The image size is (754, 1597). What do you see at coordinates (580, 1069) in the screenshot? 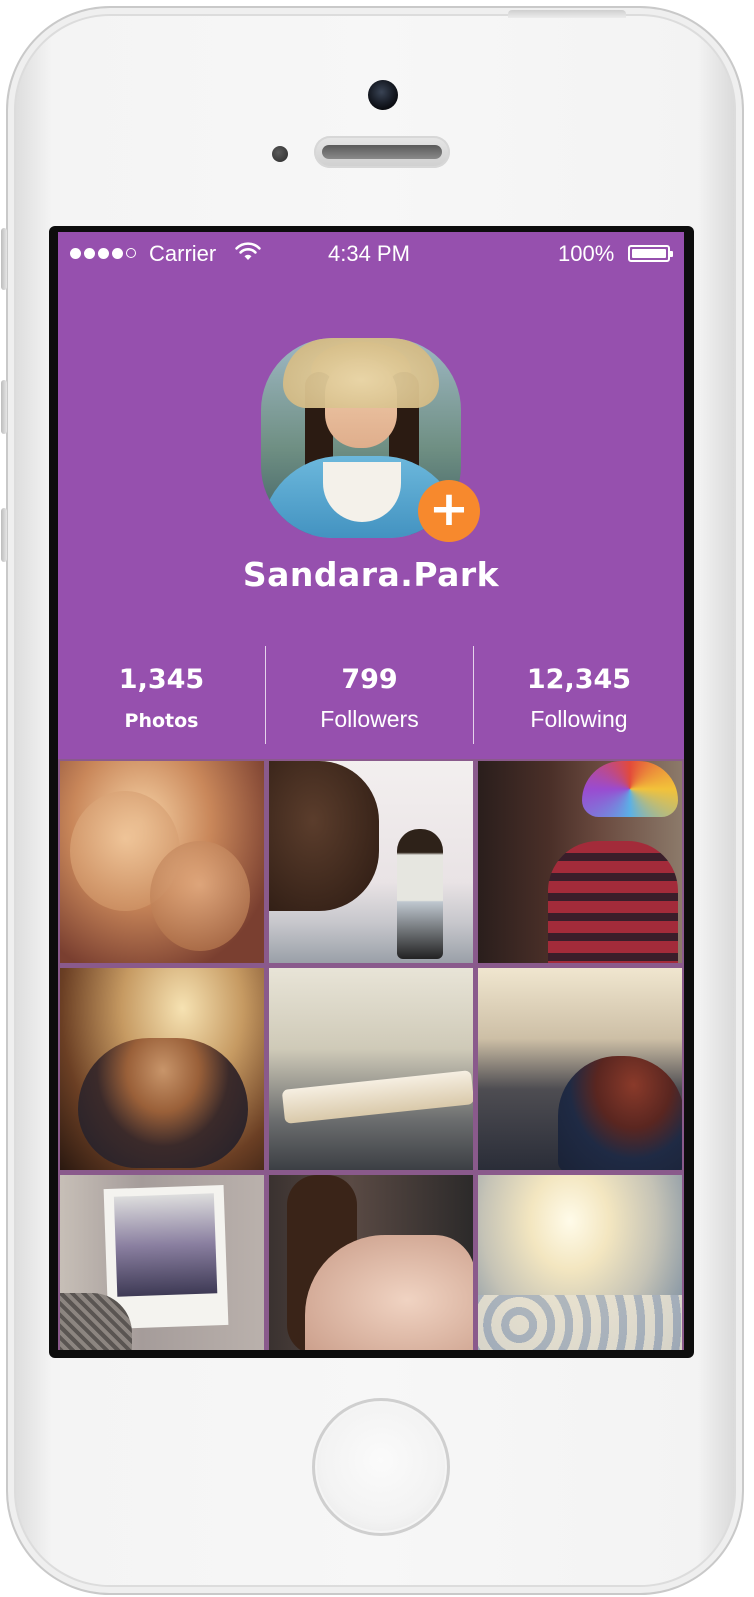
I see `photo-woman-on-bridge` at bounding box center [580, 1069].